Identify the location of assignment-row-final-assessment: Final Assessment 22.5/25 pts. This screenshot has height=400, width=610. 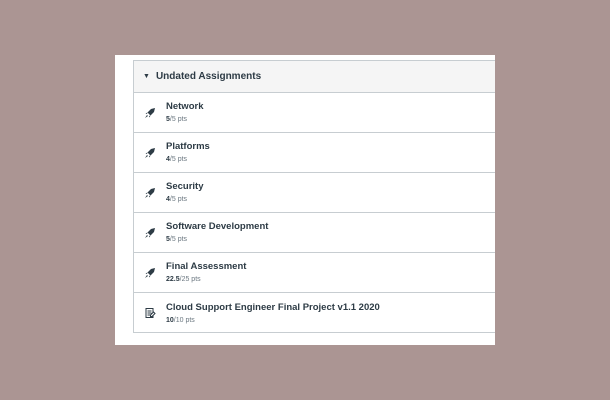
(314, 273).